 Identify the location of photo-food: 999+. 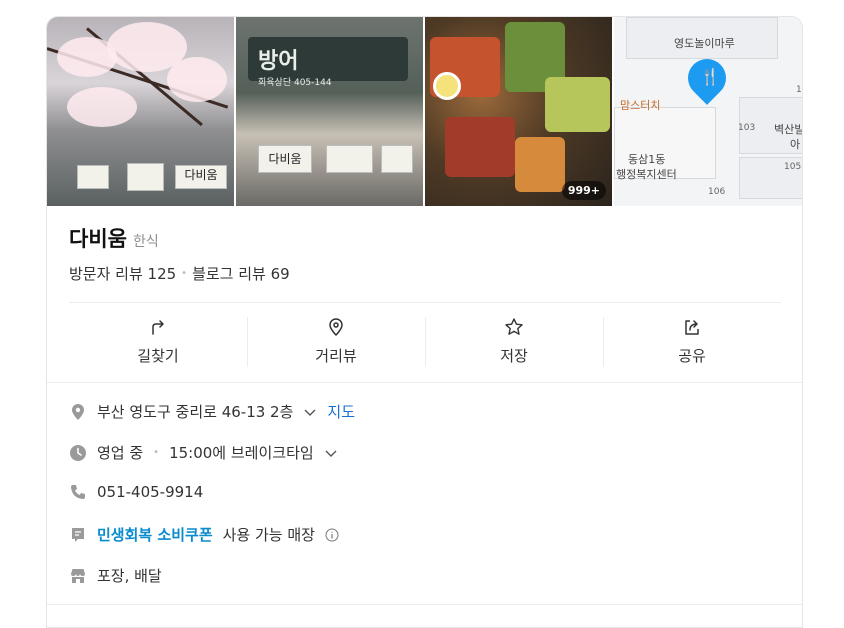
(518, 111).